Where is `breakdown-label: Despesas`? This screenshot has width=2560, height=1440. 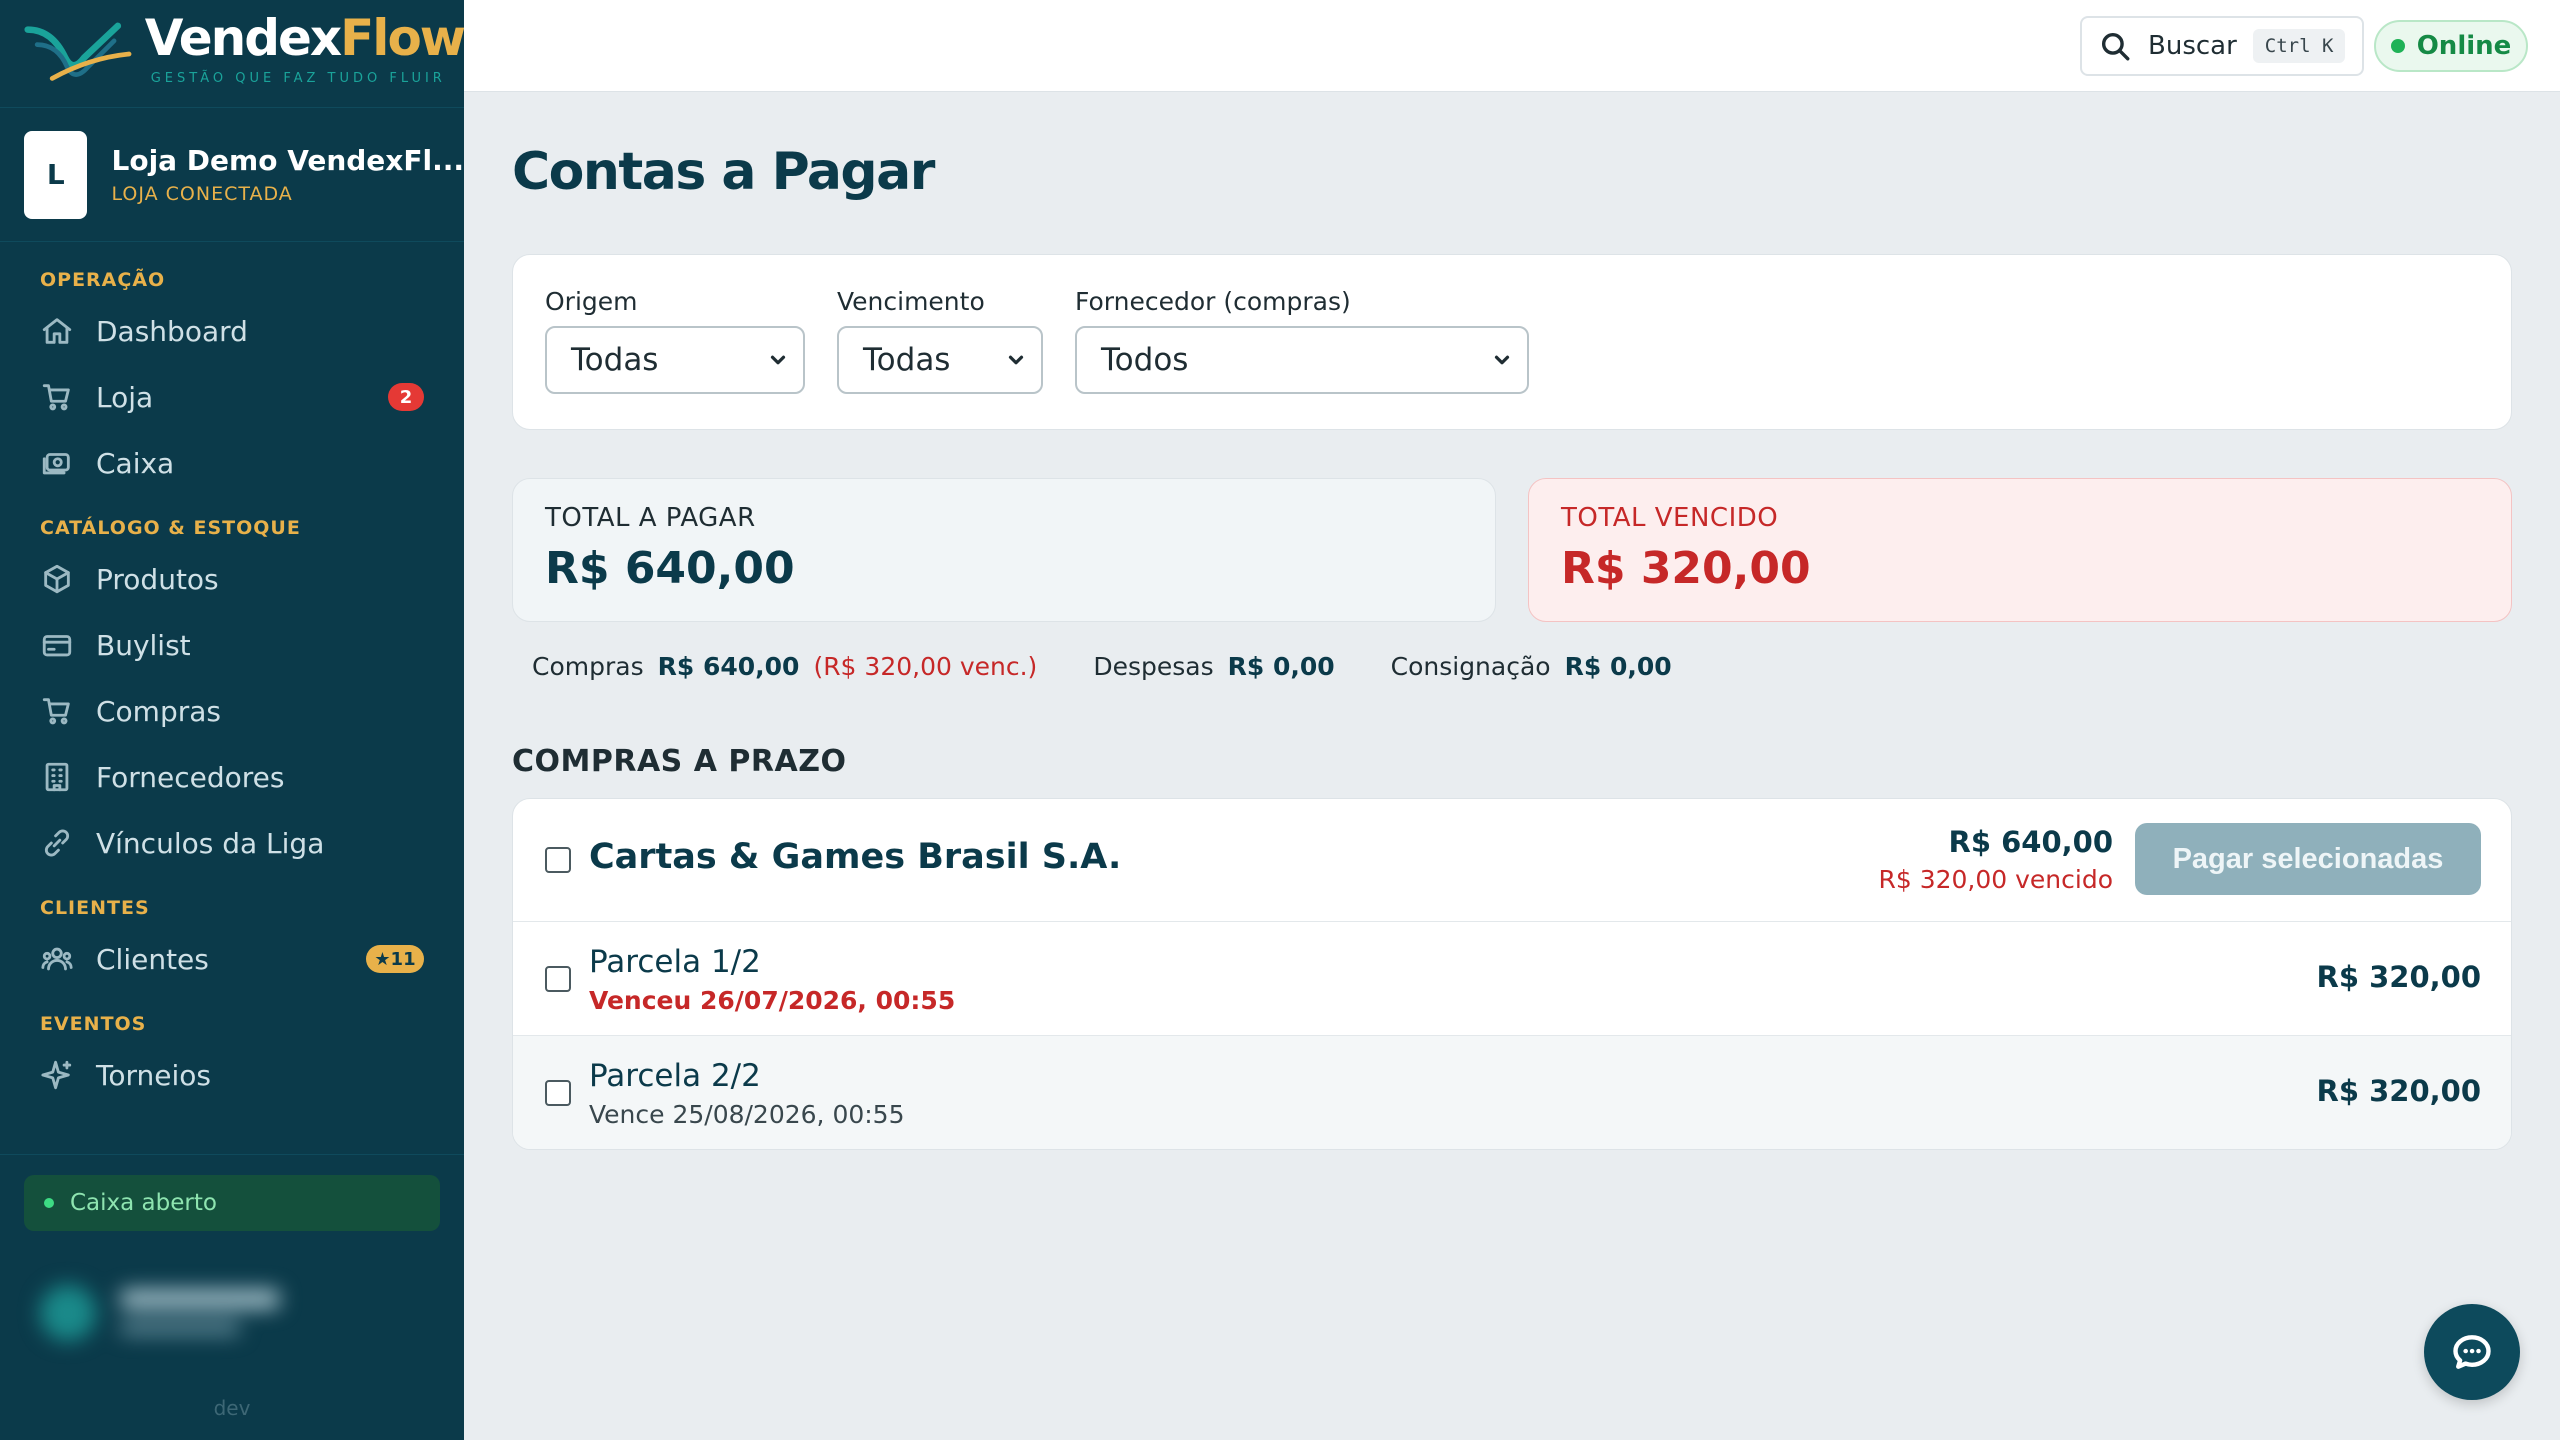
breakdown-label: Despesas is located at coordinates (1153, 666).